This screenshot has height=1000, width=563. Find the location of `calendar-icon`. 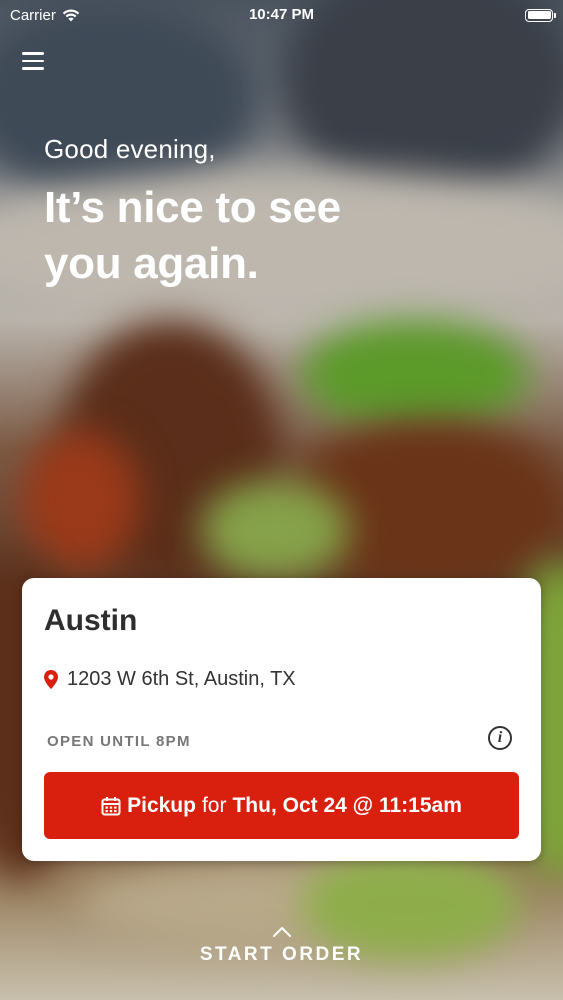

calendar-icon is located at coordinates (111, 805).